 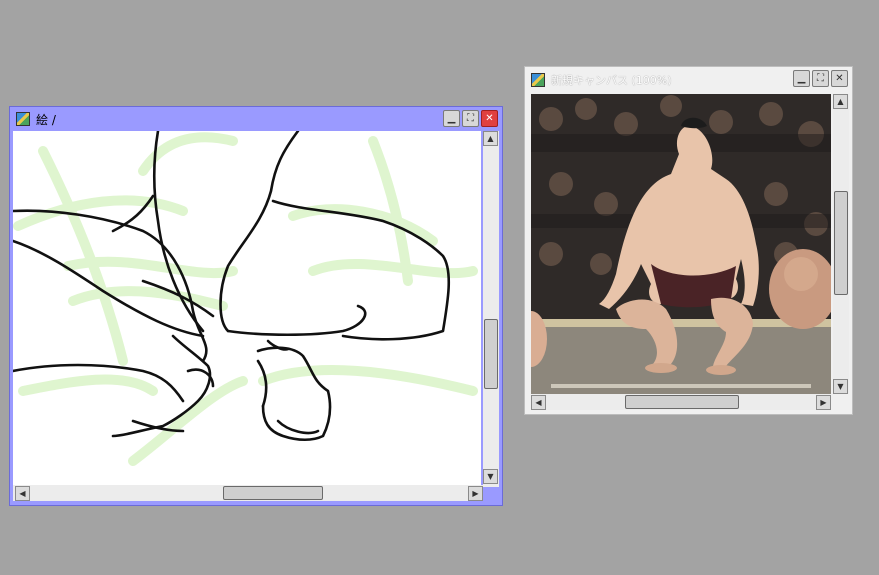 What do you see at coordinates (688, 79) in the screenshot?
I see `reference-window-titlebar: 新規キャンバス (100%) ▁ ⛶ ✕` at bounding box center [688, 79].